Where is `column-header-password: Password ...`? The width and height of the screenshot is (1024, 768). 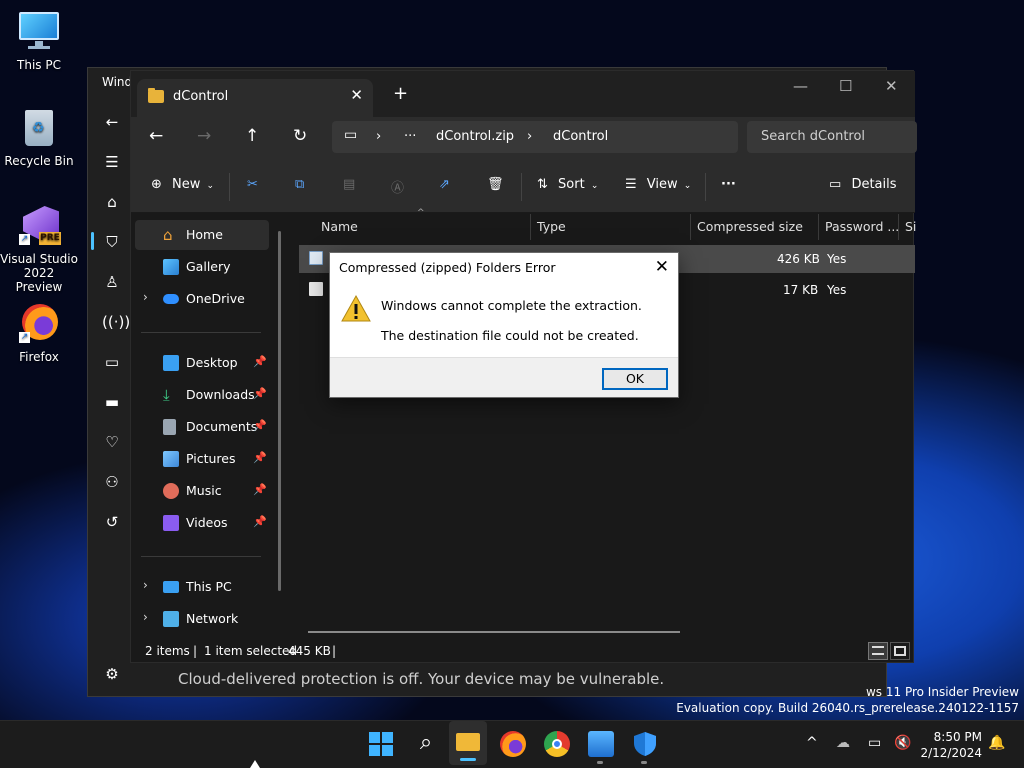 column-header-password: Password ... is located at coordinates (862, 226).